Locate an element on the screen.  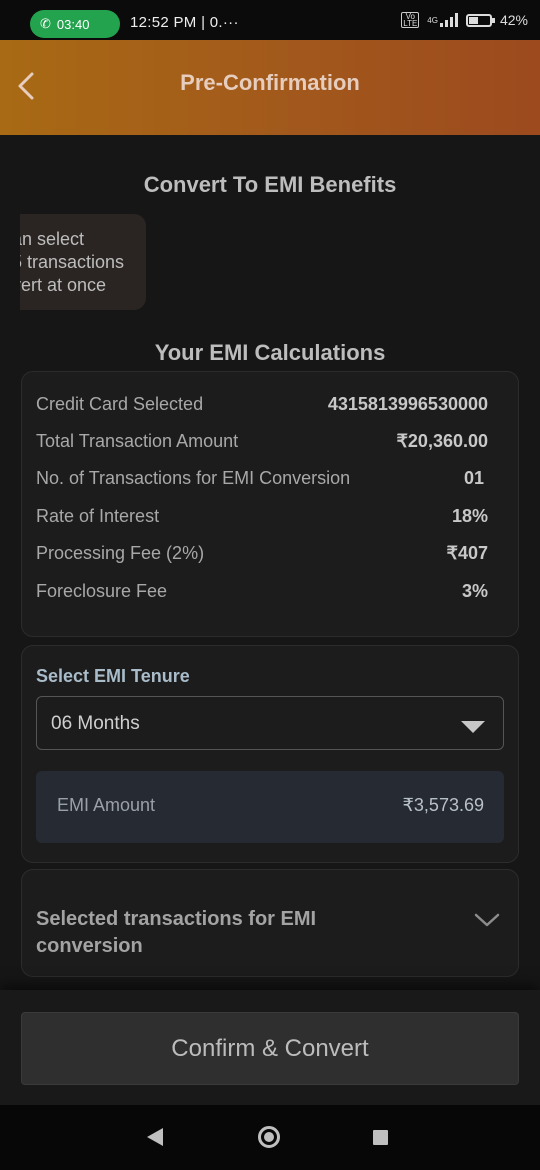
detail-label: Foreclosure Fee is located at coordinates (102, 591).